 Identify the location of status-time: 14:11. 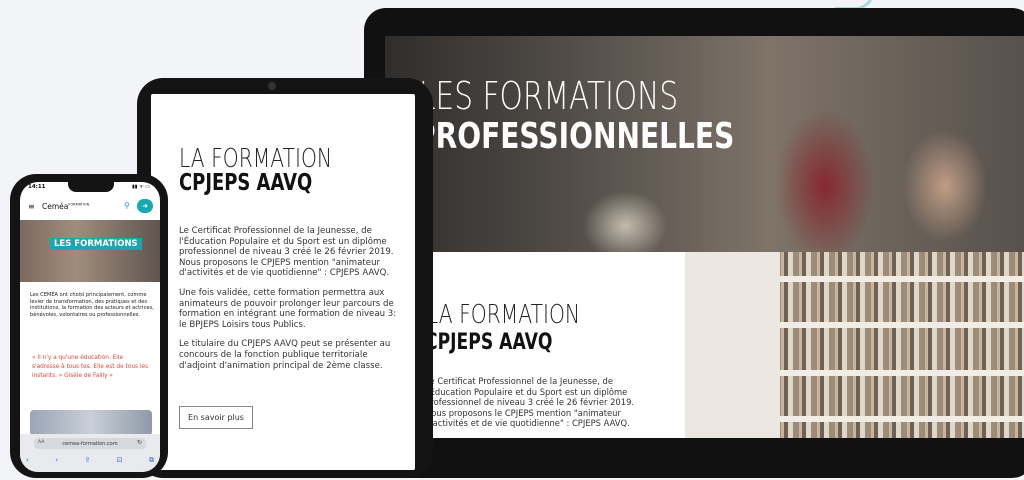
(37, 187).